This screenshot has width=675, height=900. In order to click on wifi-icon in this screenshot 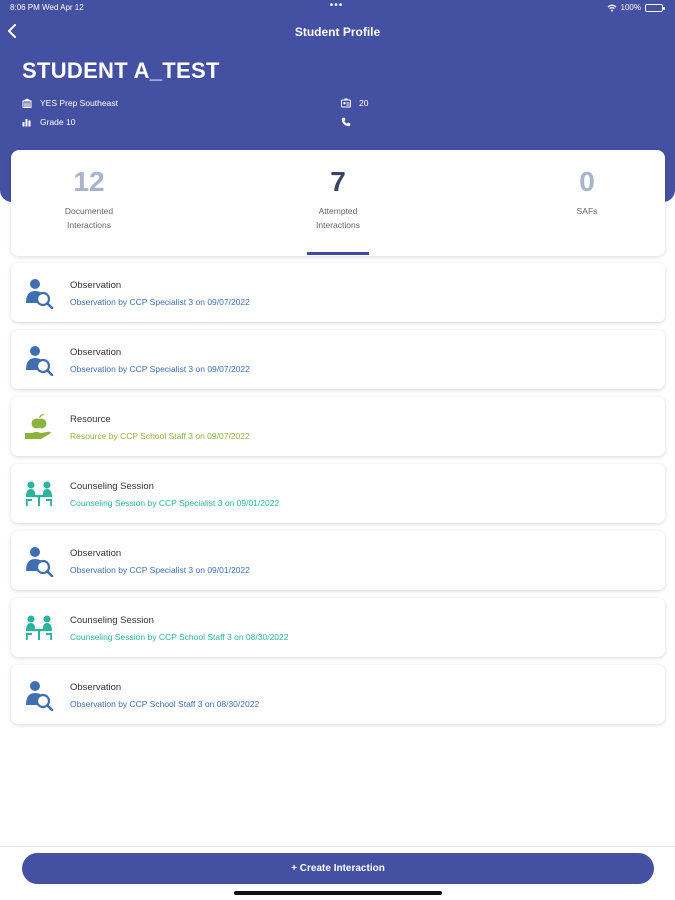, I will do `click(611, 8)`.